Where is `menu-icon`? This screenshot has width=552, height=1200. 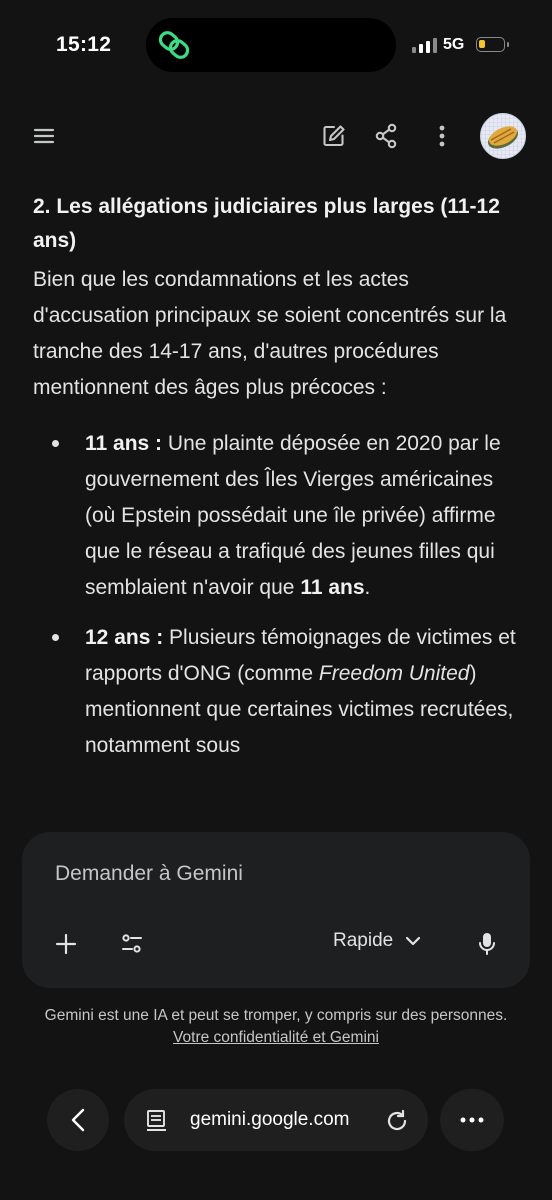 menu-icon is located at coordinates (44, 136).